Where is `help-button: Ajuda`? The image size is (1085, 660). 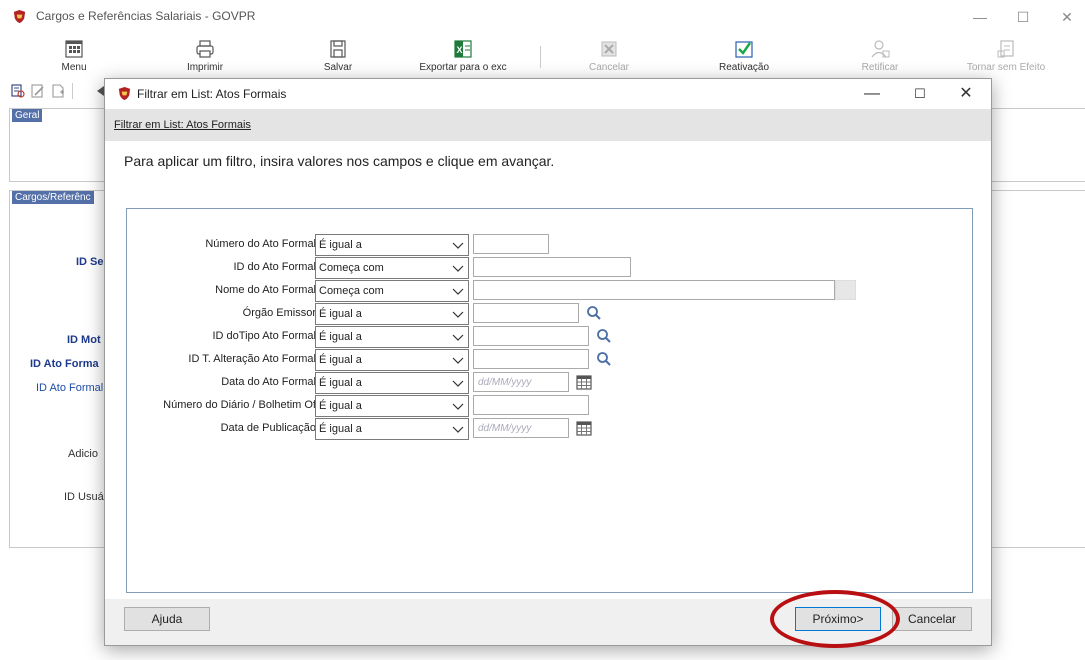 help-button: Ajuda is located at coordinates (167, 619).